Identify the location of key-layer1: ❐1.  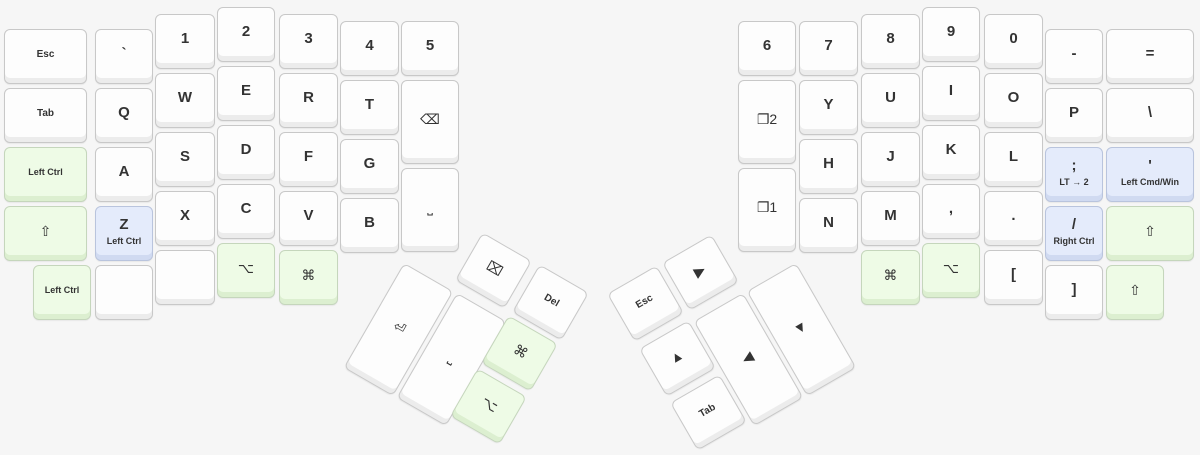
(767, 210).